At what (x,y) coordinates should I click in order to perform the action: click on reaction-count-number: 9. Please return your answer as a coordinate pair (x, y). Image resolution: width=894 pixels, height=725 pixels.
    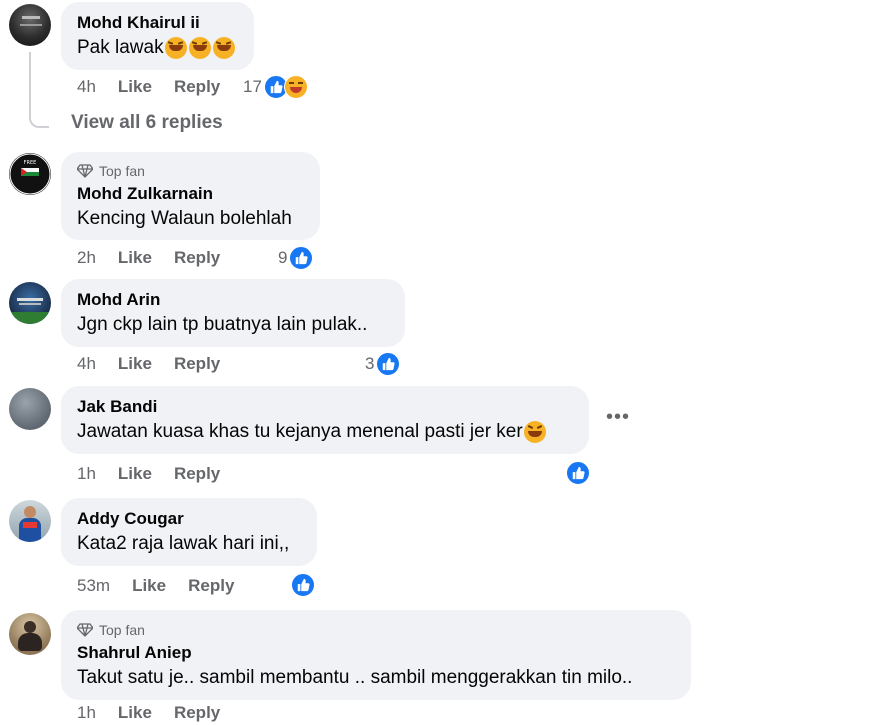
    Looking at the image, I should click on (283, 257).